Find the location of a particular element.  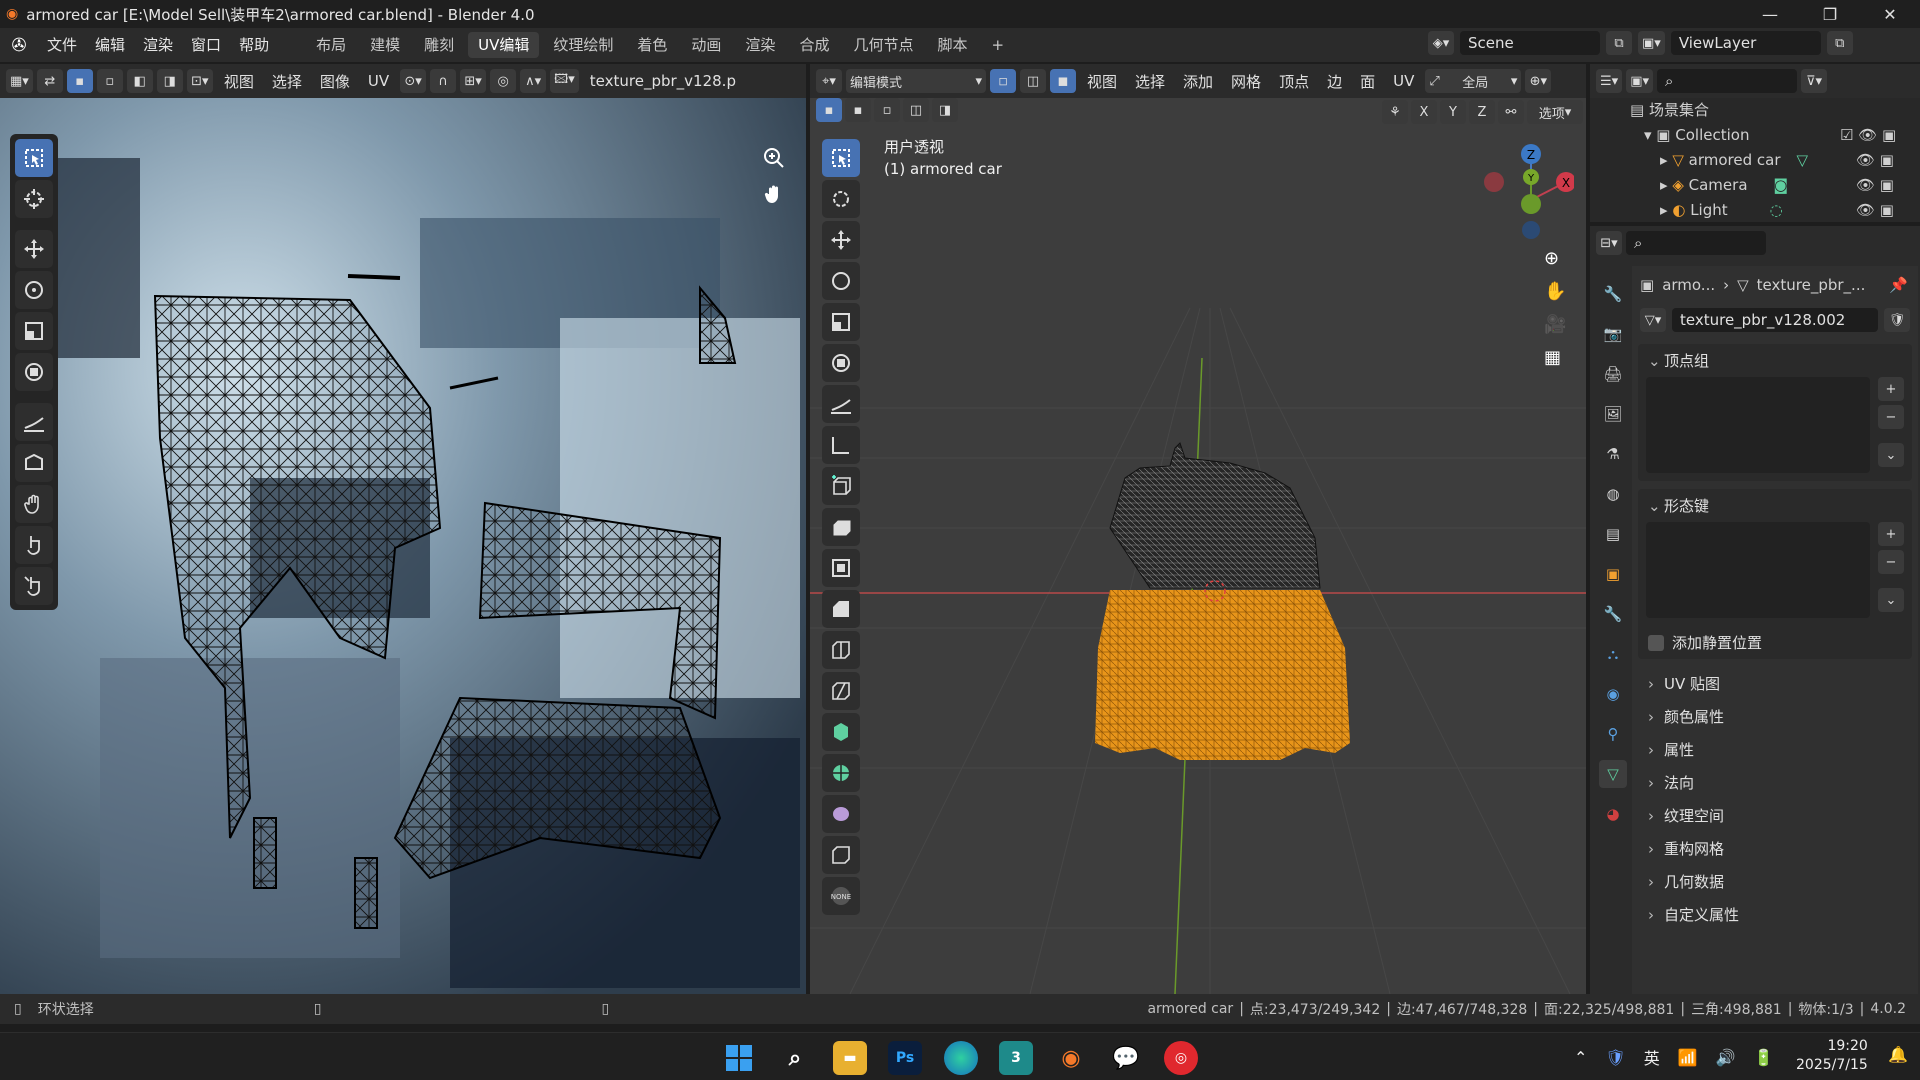

vp-menu-select: 选择 is located at coordinates (1150, 81).